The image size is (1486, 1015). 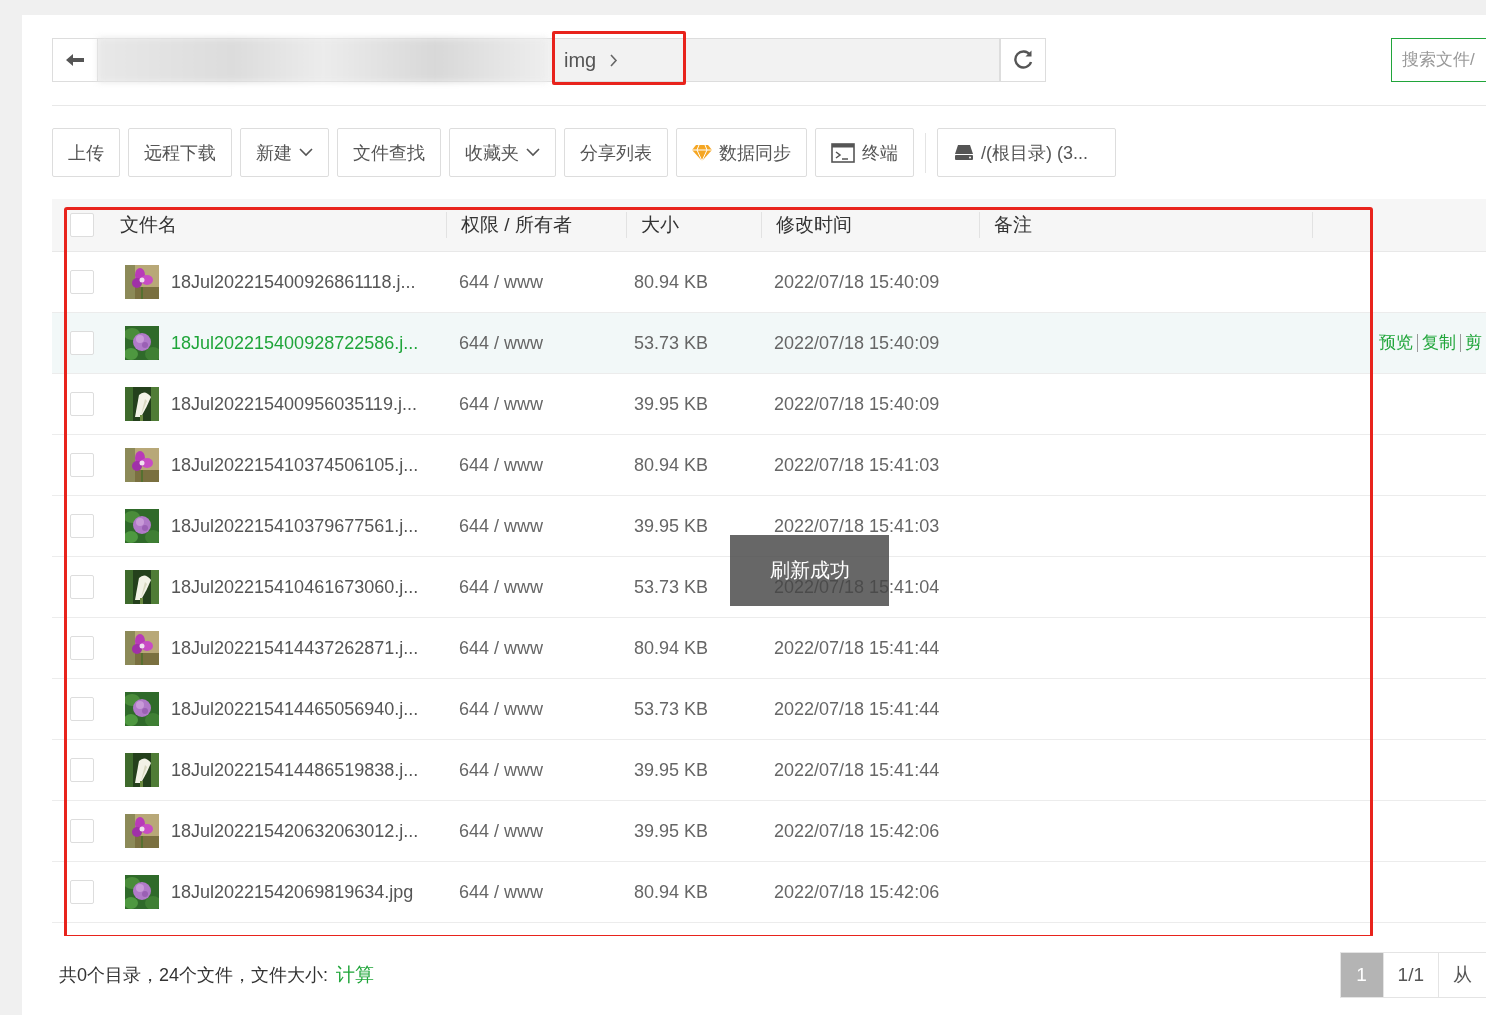 I want to click on select-all-checkbox, so click(x=82, y=225).